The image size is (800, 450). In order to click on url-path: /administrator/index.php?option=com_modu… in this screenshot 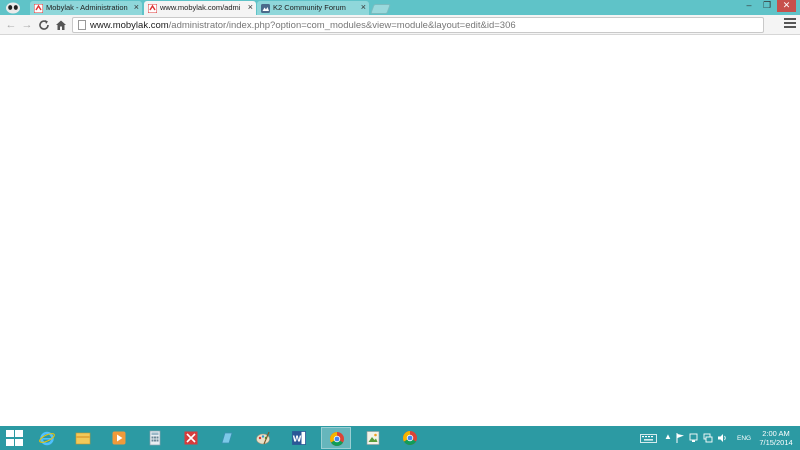, I will do `click(342, 25)`.